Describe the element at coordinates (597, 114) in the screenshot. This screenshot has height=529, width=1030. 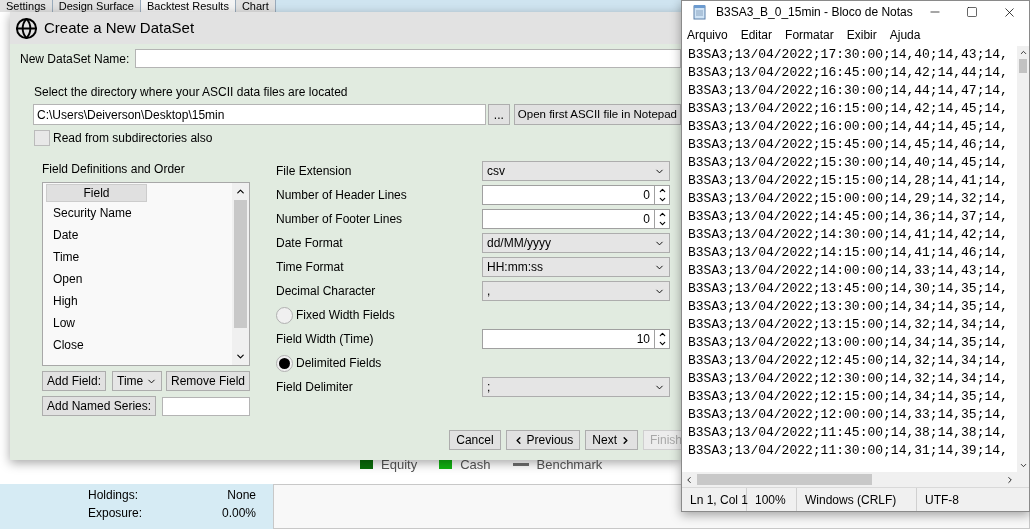
I see `open-in-notepad-button: Open first ASCII file in Notepad` at that location.